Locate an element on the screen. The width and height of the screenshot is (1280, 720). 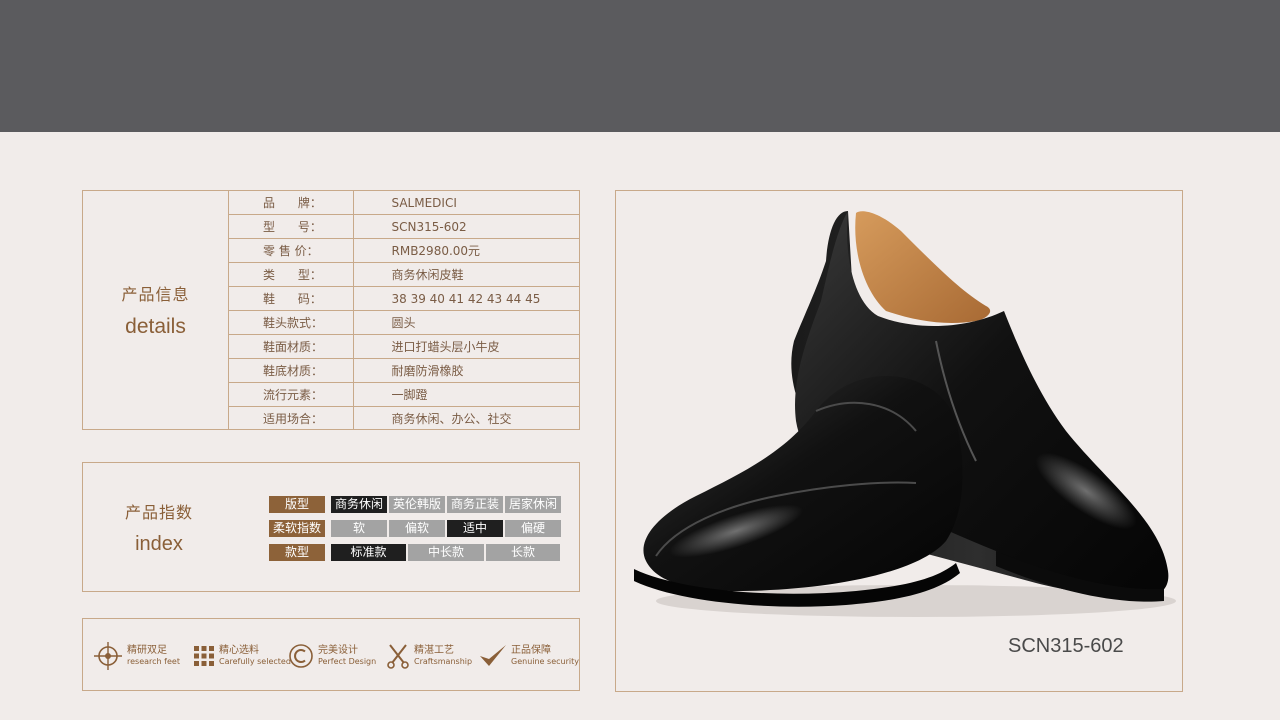
feature-cn: 精湛工艺 is located at coordinates (434, 650).